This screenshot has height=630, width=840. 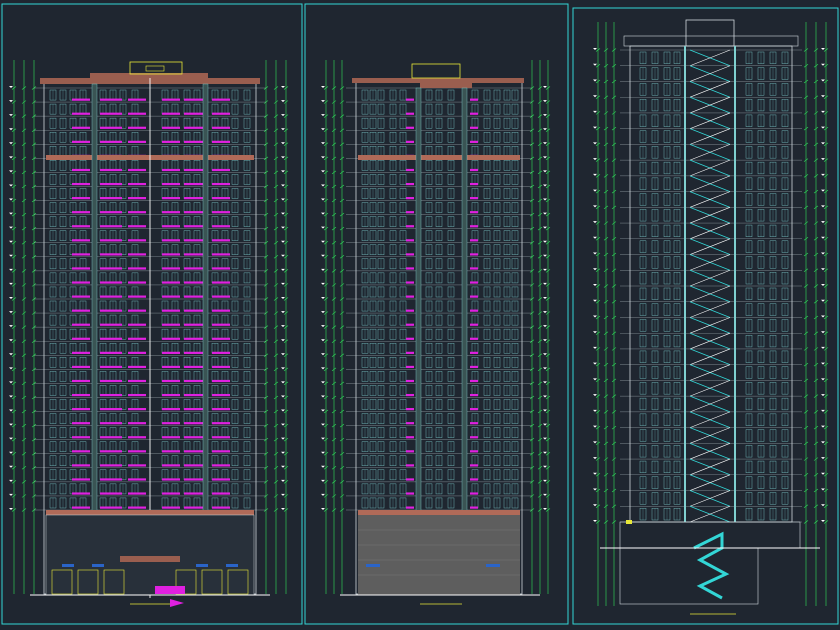 What do you see at coordinates (439, 157) in the screenshot?
I see `side-mid-cornice` at bounding box center [439, 157].